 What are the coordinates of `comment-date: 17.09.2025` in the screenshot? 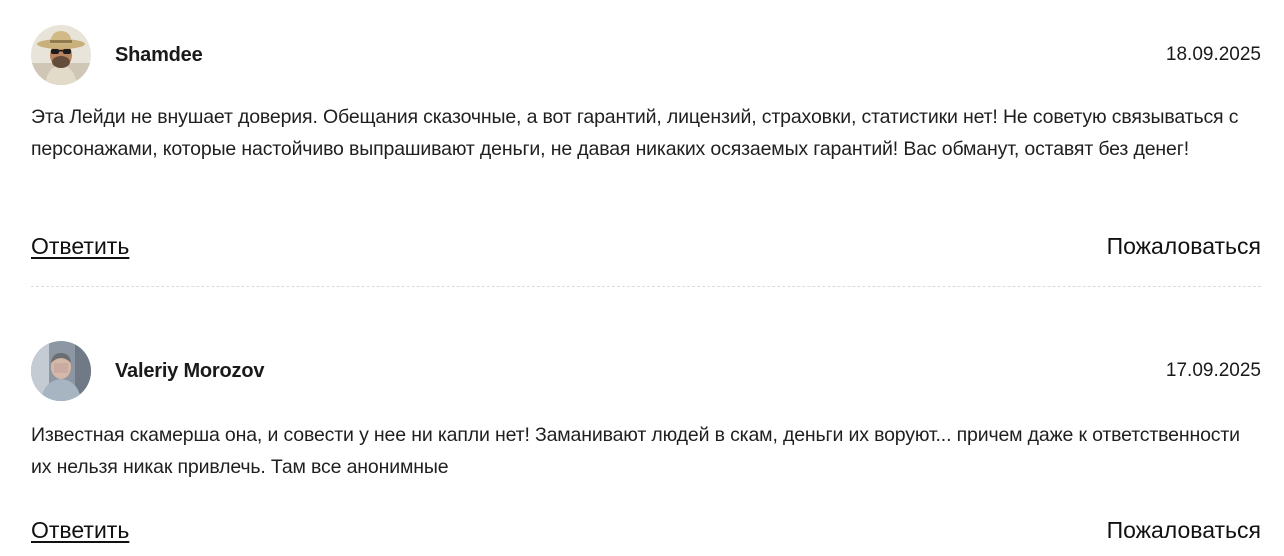 It's located at (1213, 370).